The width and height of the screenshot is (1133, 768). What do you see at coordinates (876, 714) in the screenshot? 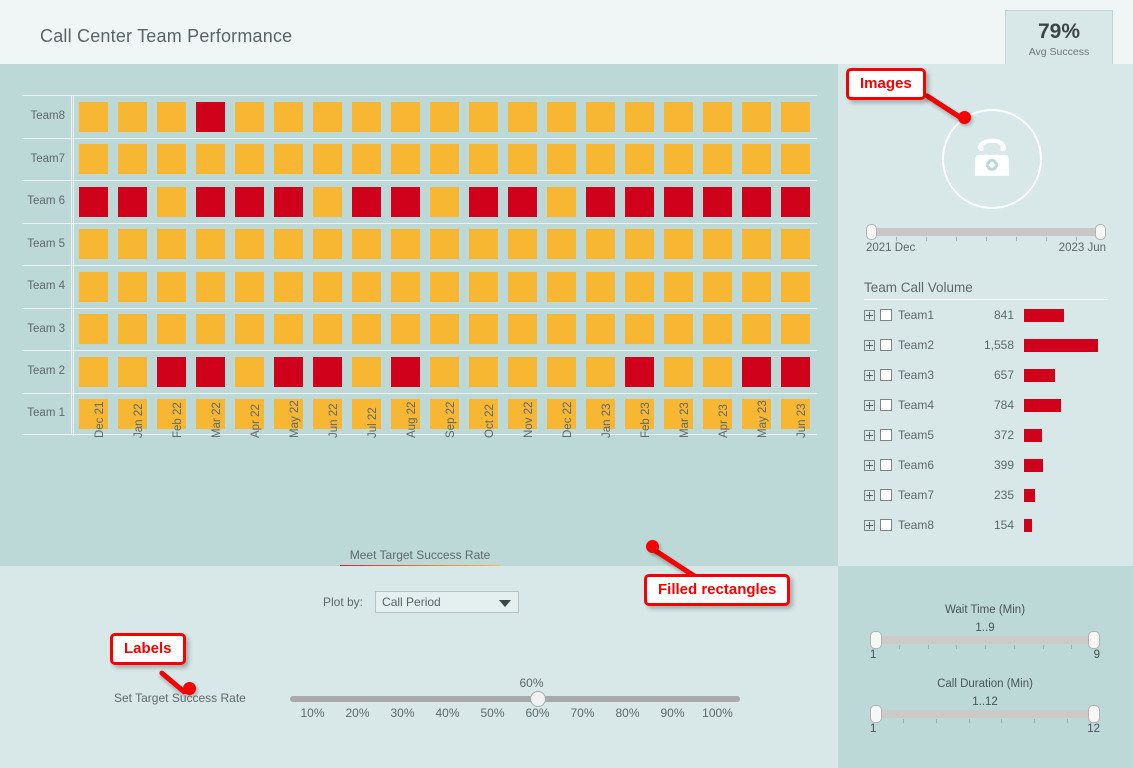
I see `call-duration-handle-min` at bounding box center [876, 714].